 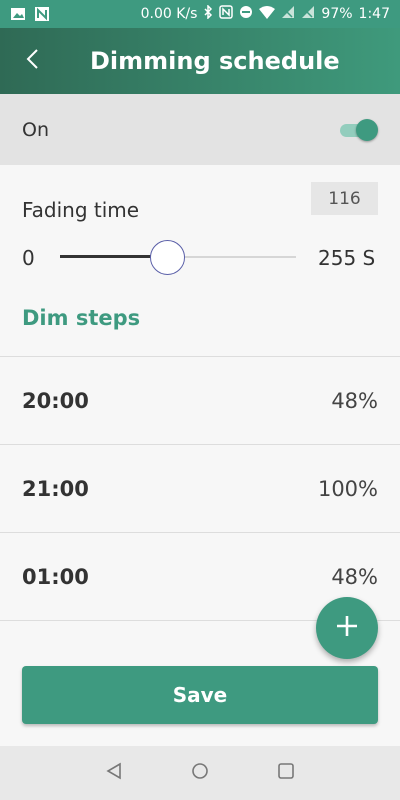 I want to click on bluetooth-icon, so click(x=208, y=13).